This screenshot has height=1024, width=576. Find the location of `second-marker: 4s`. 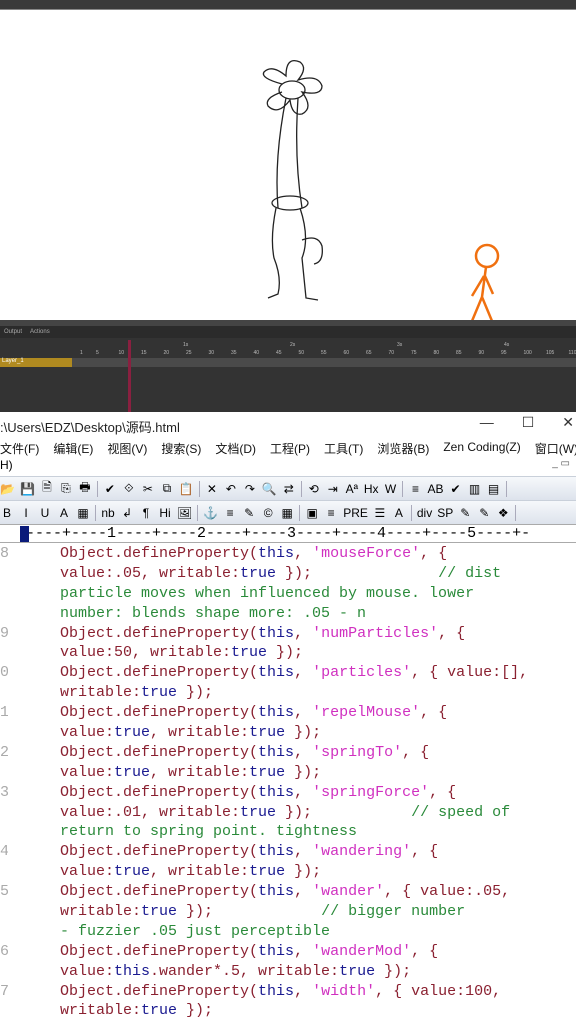

second-marker: 4s is located at coordinates (507, 345).